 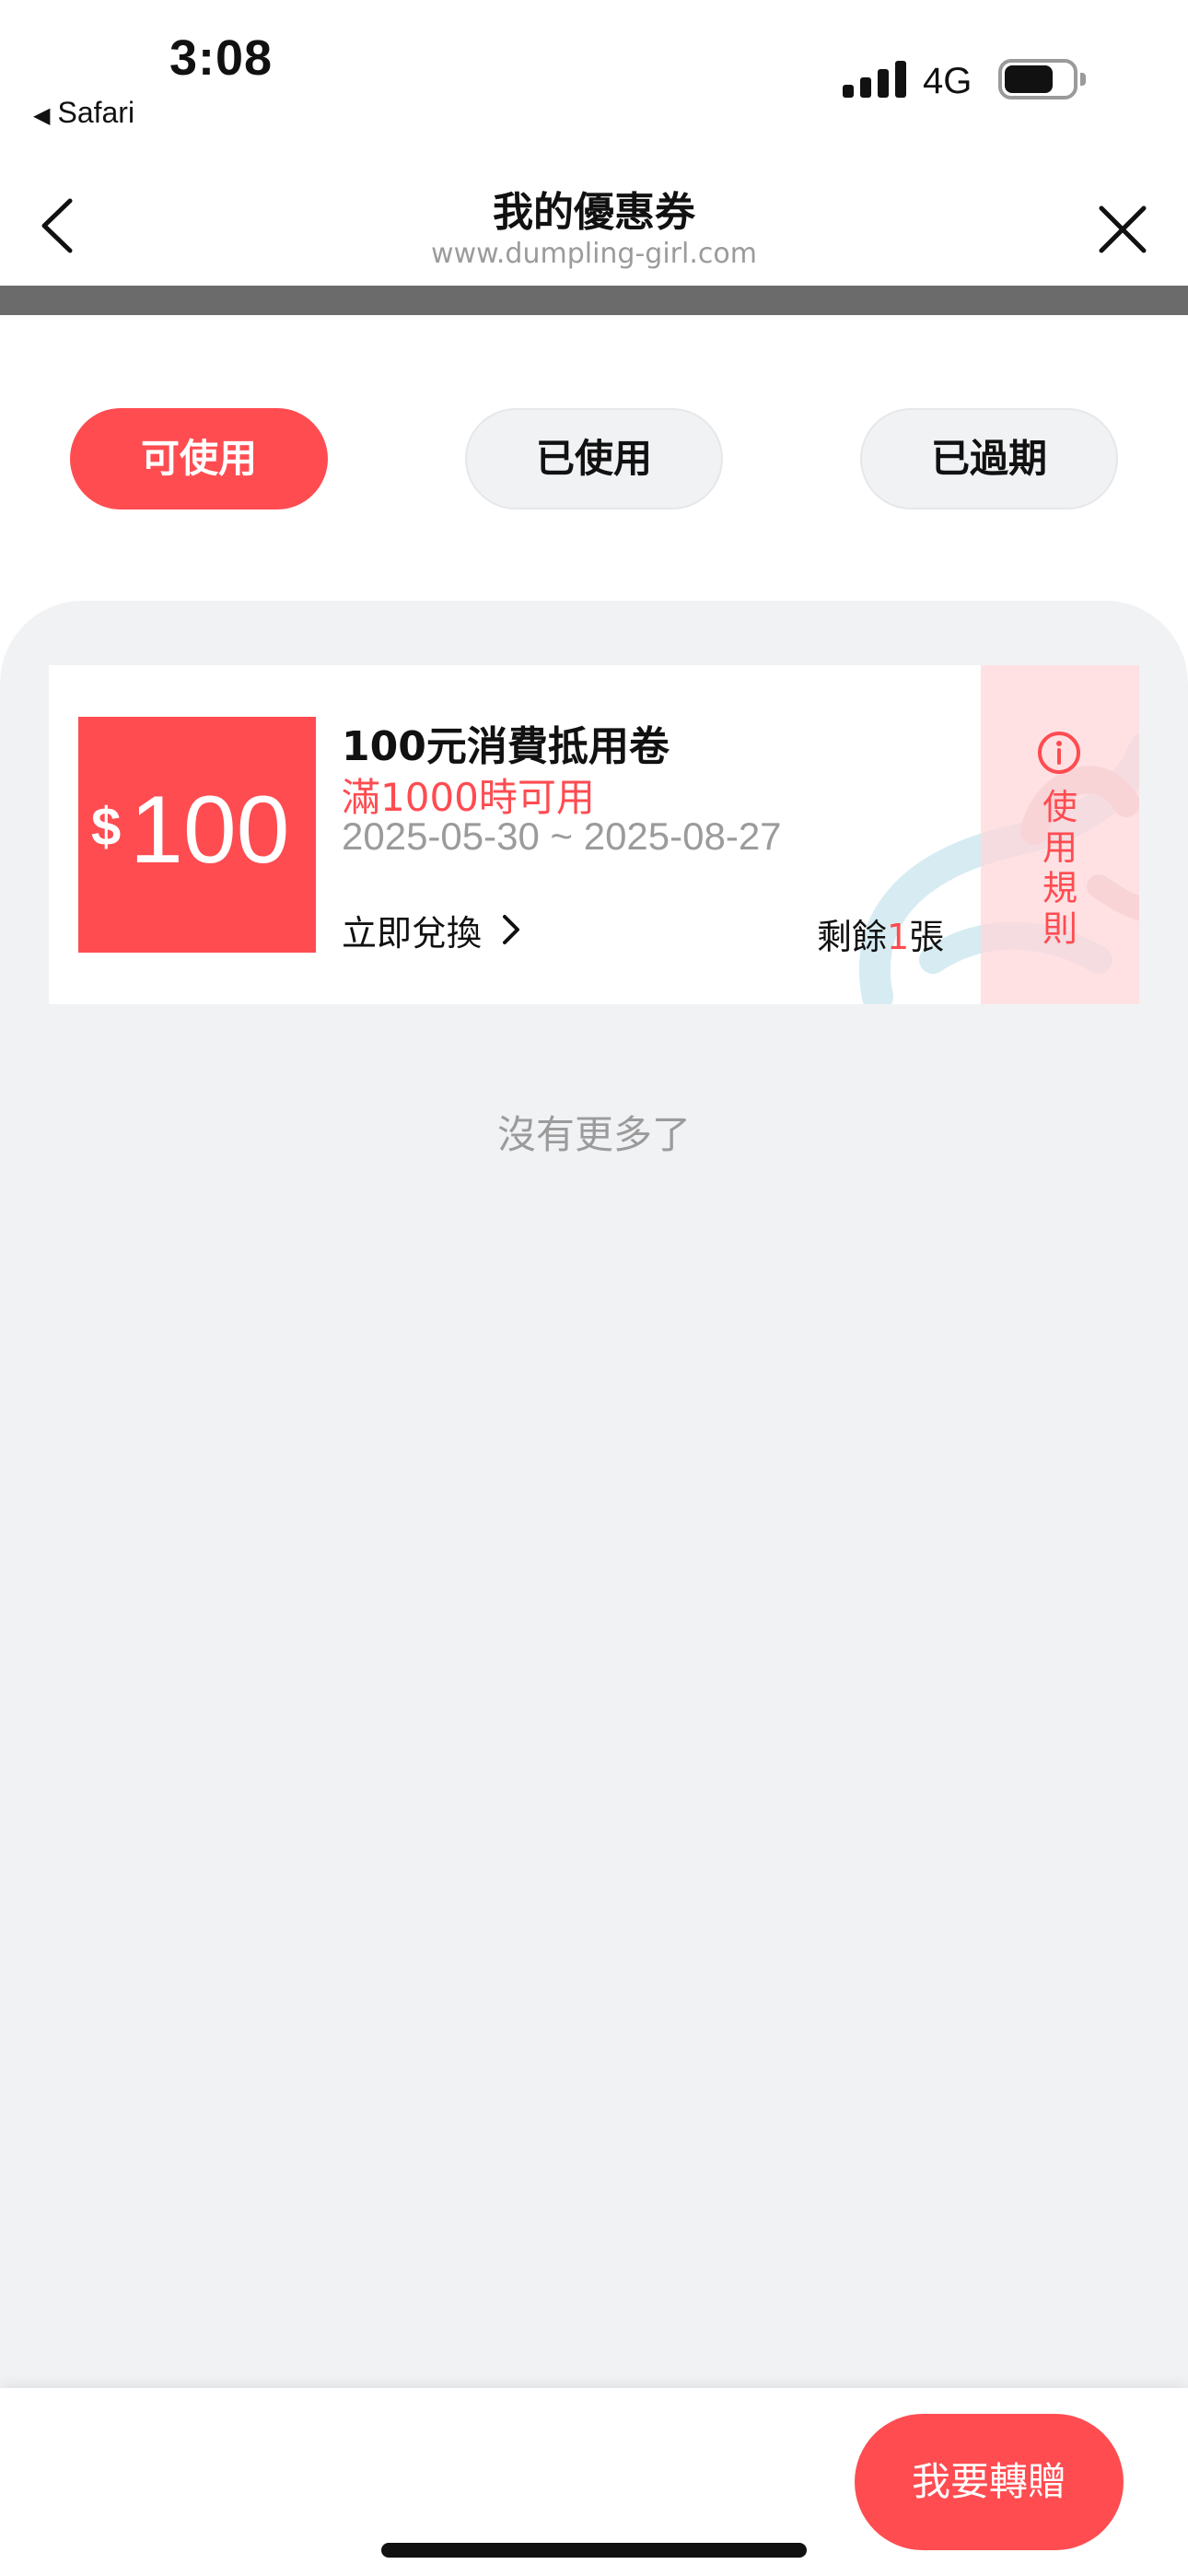 What do you see at coordinates (412, 933) in the screenshot?
I see `redeem-label: 立即兌換` at bounding box center [412, 933].